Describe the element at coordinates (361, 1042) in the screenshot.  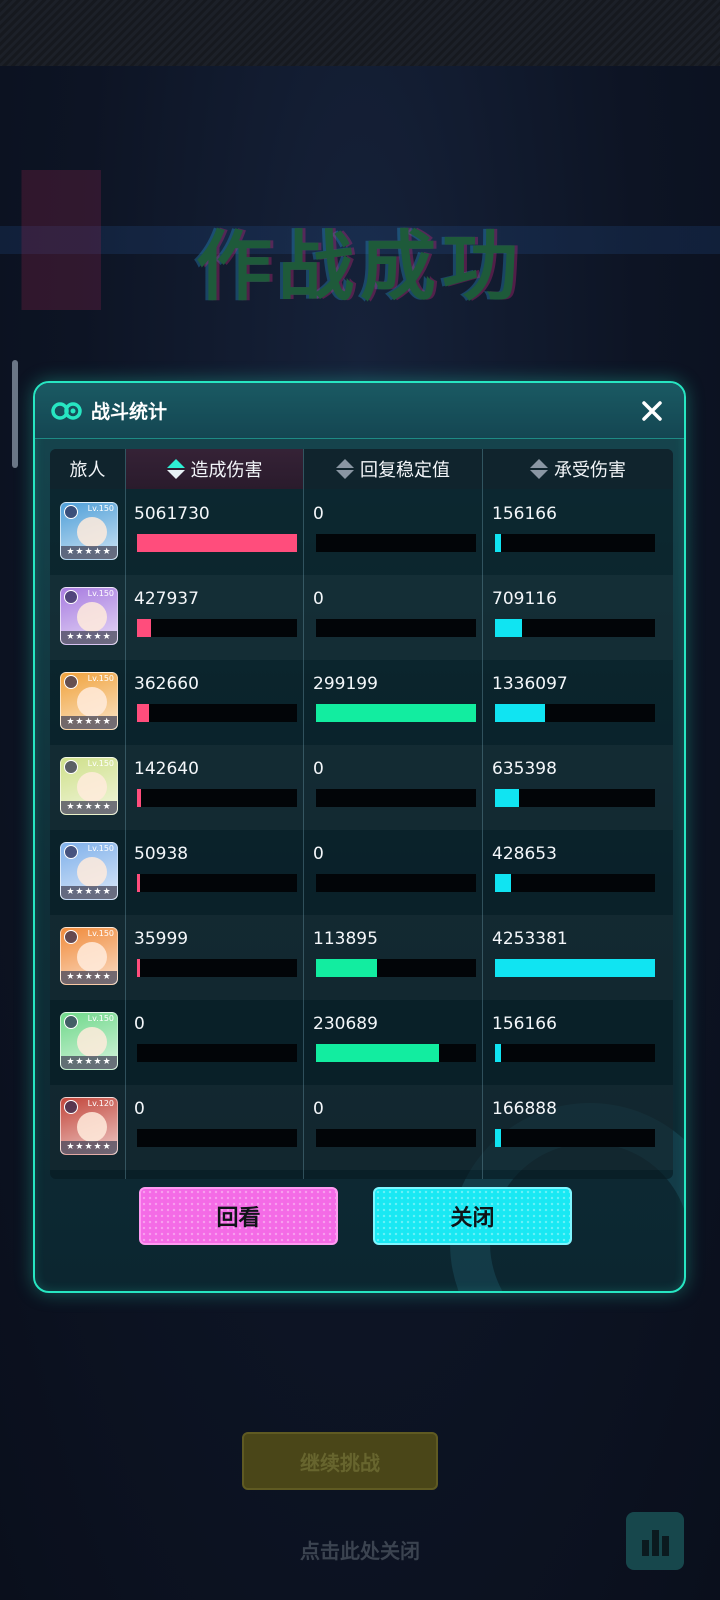
I see `table-row: Lv.150 ★★★★★ 0 230689 156166` at that location.